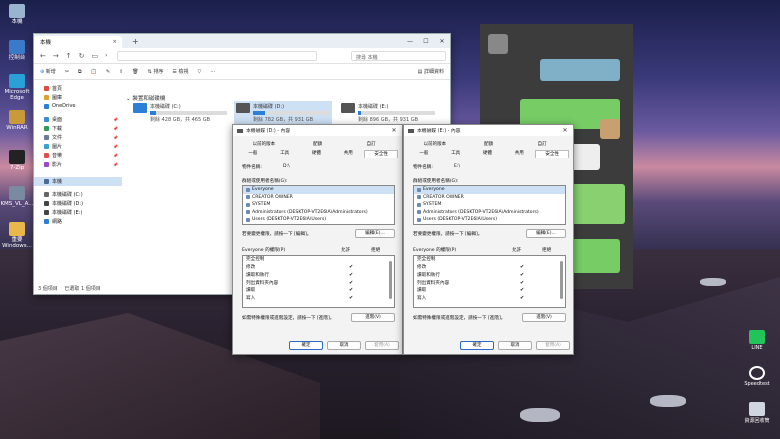  I want to click on maximize-icon: ☐, so click(426, 41).